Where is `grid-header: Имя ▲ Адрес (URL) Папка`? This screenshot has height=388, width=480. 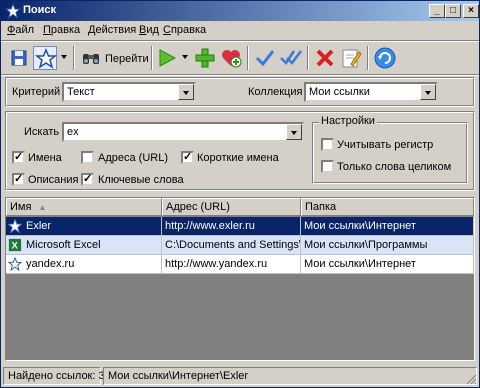
grid-header: Имя ▲ Адрес (URL) Папка is located at coordinates (240, 207).